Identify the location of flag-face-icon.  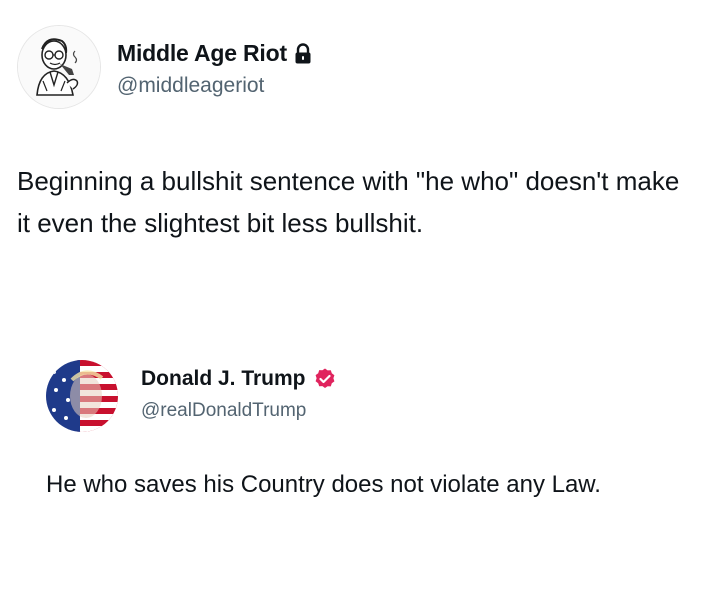
(82, 396).